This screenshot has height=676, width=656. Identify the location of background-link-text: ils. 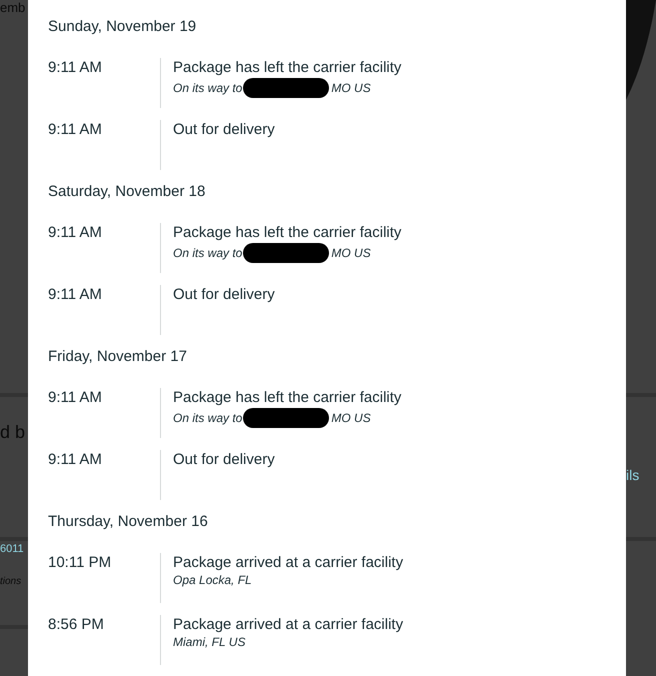
(633, 475).